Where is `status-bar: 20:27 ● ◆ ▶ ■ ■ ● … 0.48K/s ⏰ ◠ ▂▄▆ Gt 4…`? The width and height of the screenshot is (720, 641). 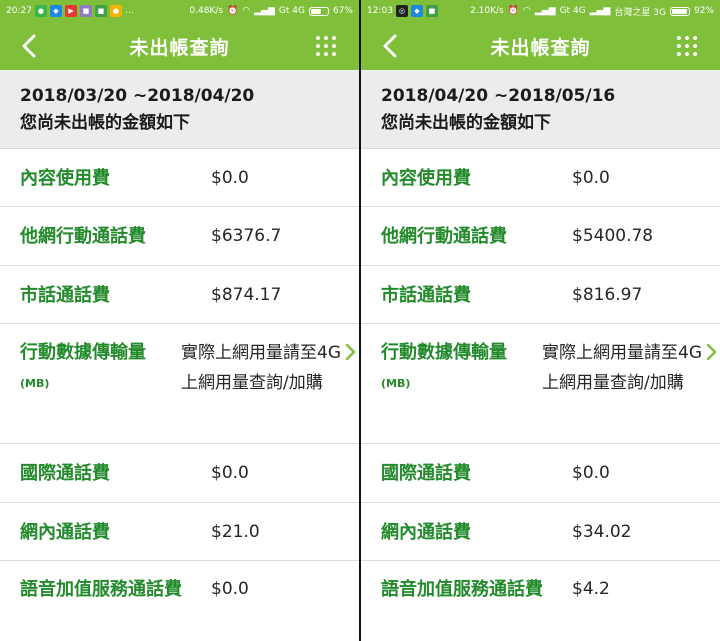
status-bar: 20:27 ● ◆ ▶ ■ ■ ● … 0.48K/s ⏰ ◠ ▂▄▆ Gt 4… is located at coordinates (179, 11).